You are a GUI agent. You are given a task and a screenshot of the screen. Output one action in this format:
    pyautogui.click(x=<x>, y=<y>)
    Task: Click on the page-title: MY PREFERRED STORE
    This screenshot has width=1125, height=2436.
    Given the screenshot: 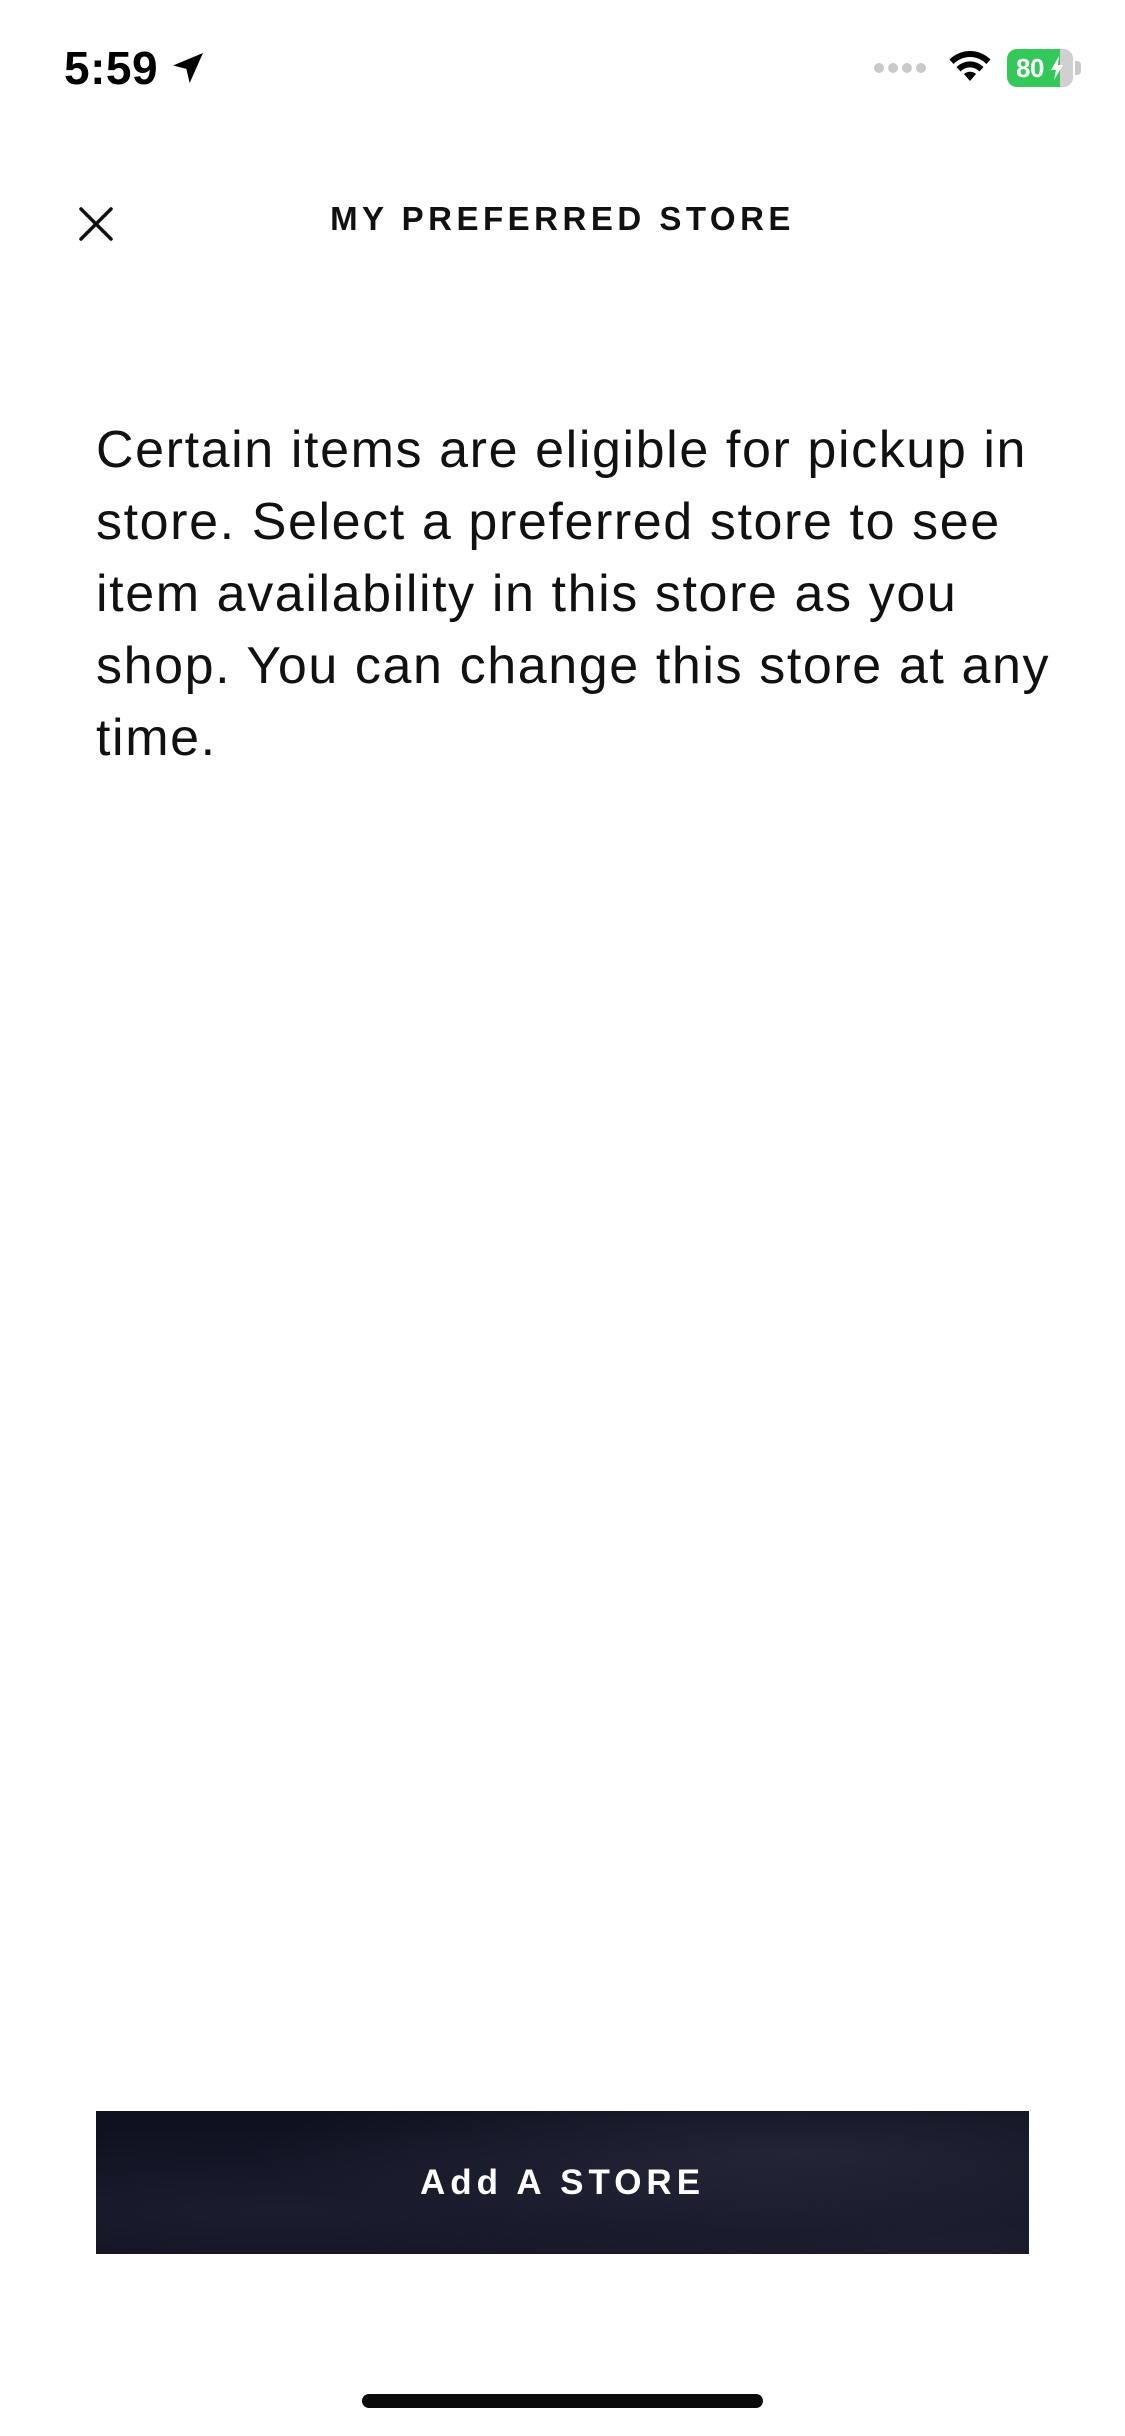 What is the action you would take?
    pyautogui.click(x=562, y=218)
    